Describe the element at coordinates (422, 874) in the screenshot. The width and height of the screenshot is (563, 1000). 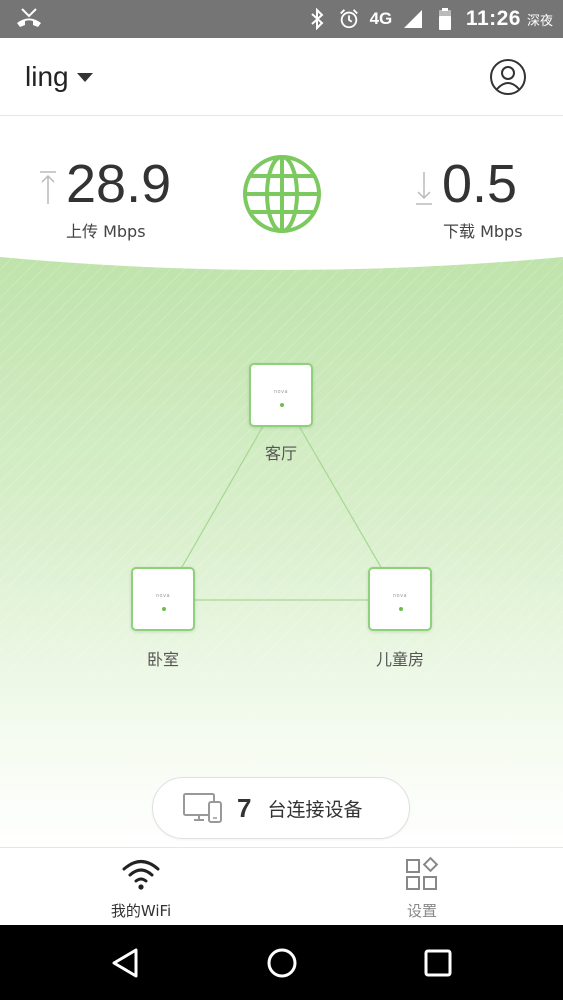
I see `grid-settings-icon` at that location.